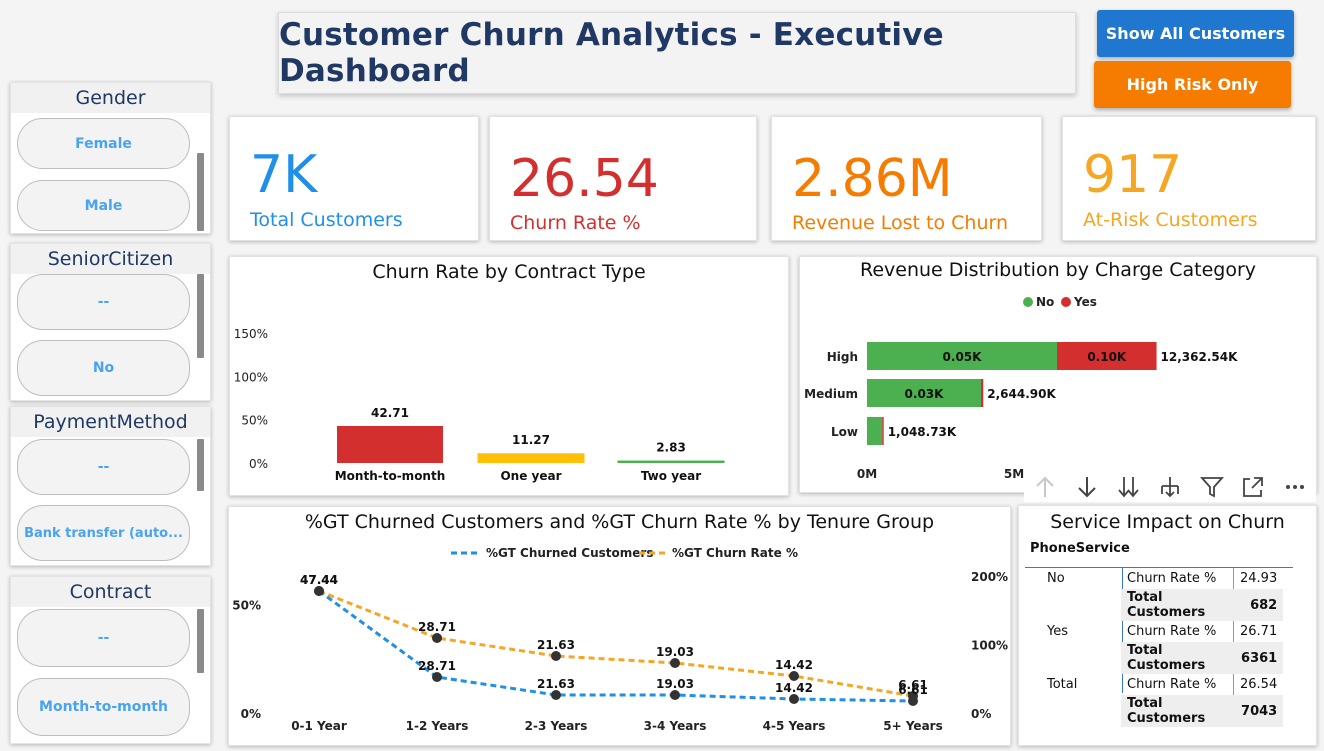  Describe the element at coordinates (103, 707) in the screenshot. I see `slicer-option-month-to-month: Month-to-month` at that location.